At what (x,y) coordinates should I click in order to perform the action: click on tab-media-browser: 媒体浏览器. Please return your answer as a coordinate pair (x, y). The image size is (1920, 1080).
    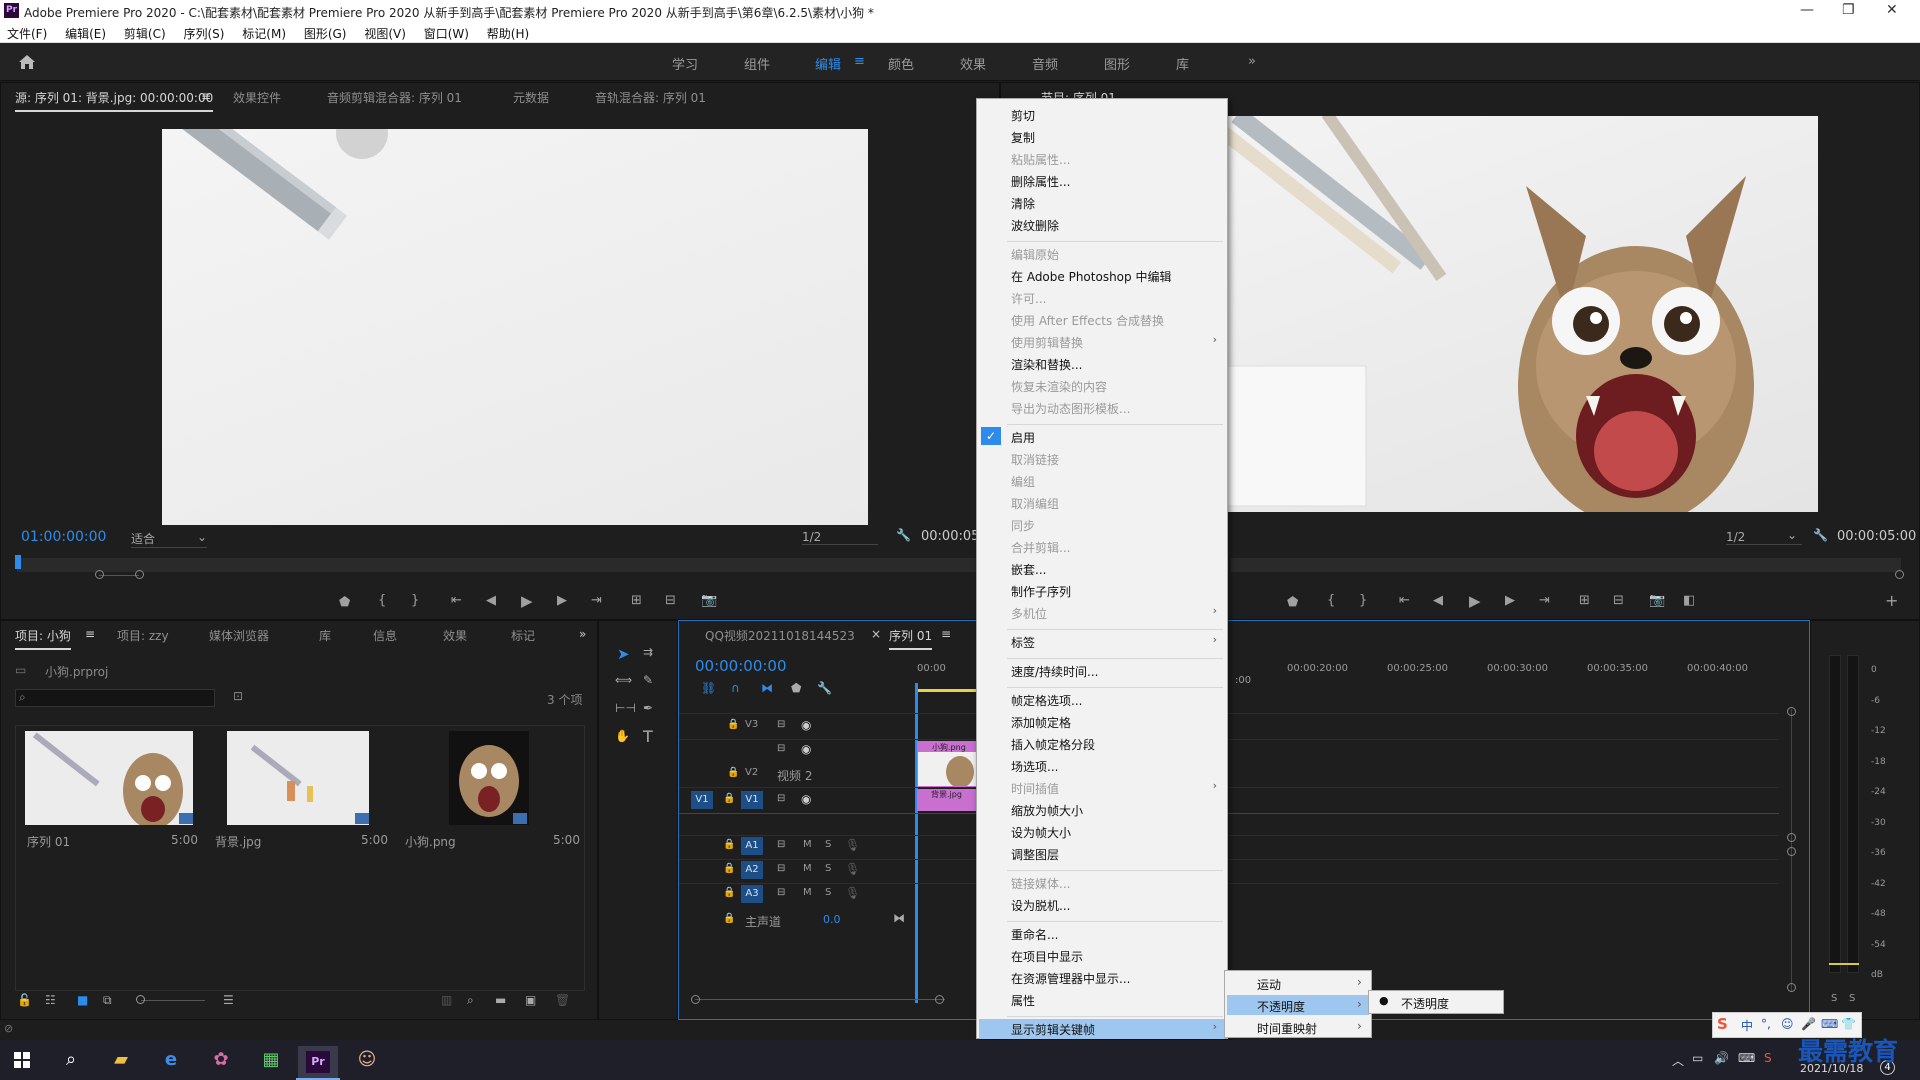
    Looking at the image, I should click on (239, 635).